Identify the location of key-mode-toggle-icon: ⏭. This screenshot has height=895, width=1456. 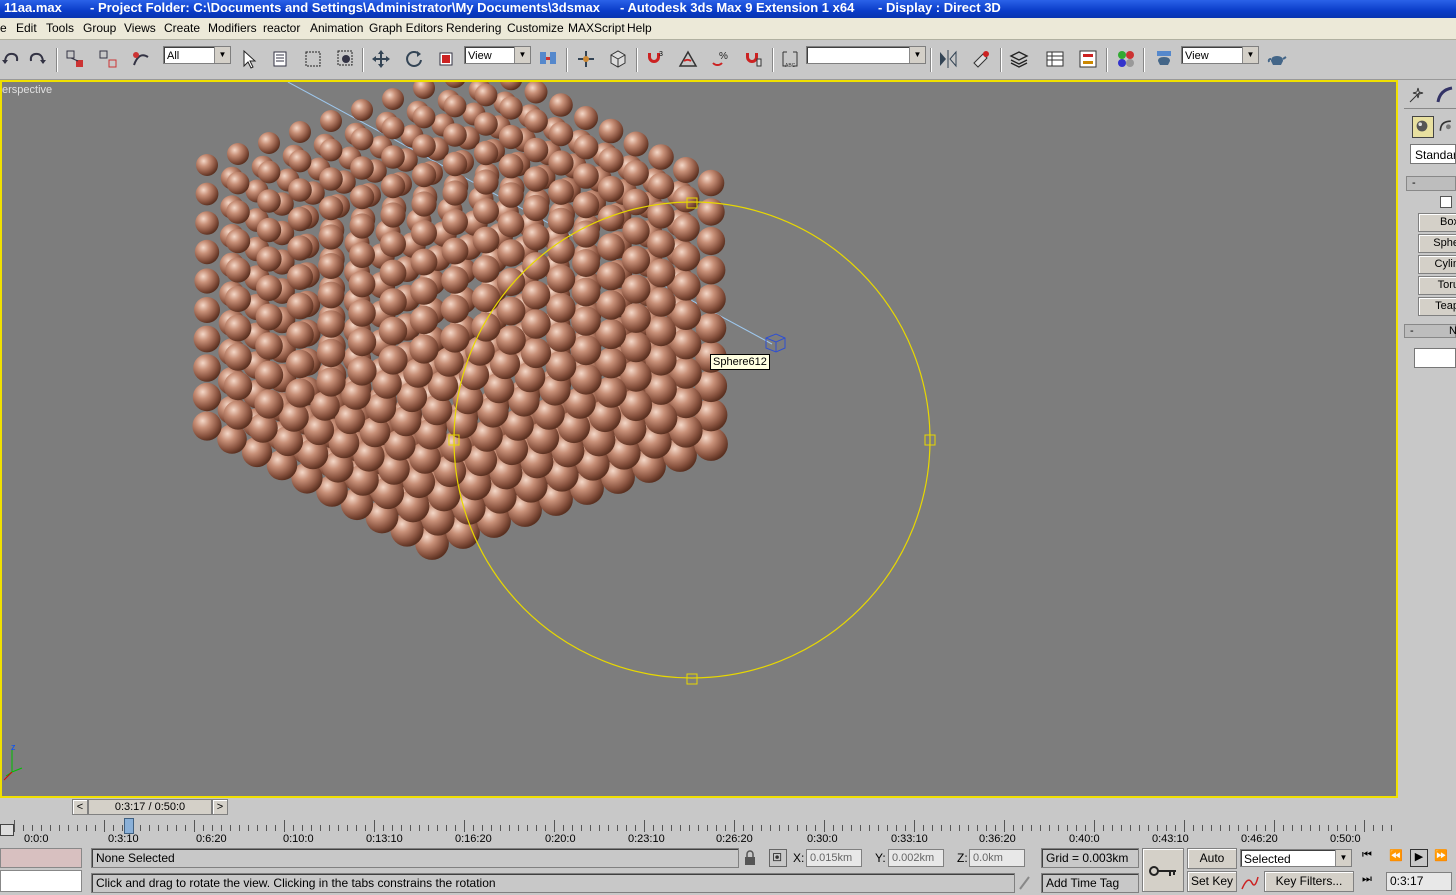
(1371, 882).